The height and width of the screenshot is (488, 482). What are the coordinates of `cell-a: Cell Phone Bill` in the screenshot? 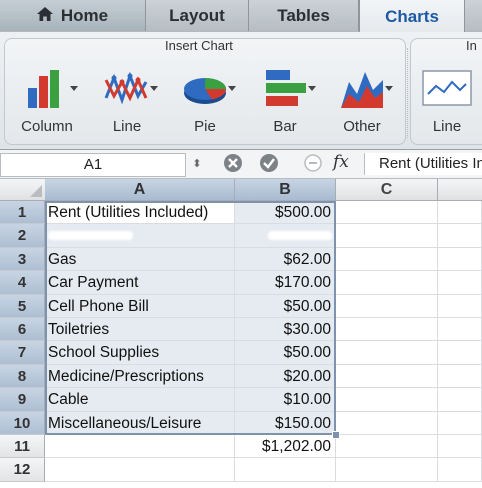 It's located at (140, 306).